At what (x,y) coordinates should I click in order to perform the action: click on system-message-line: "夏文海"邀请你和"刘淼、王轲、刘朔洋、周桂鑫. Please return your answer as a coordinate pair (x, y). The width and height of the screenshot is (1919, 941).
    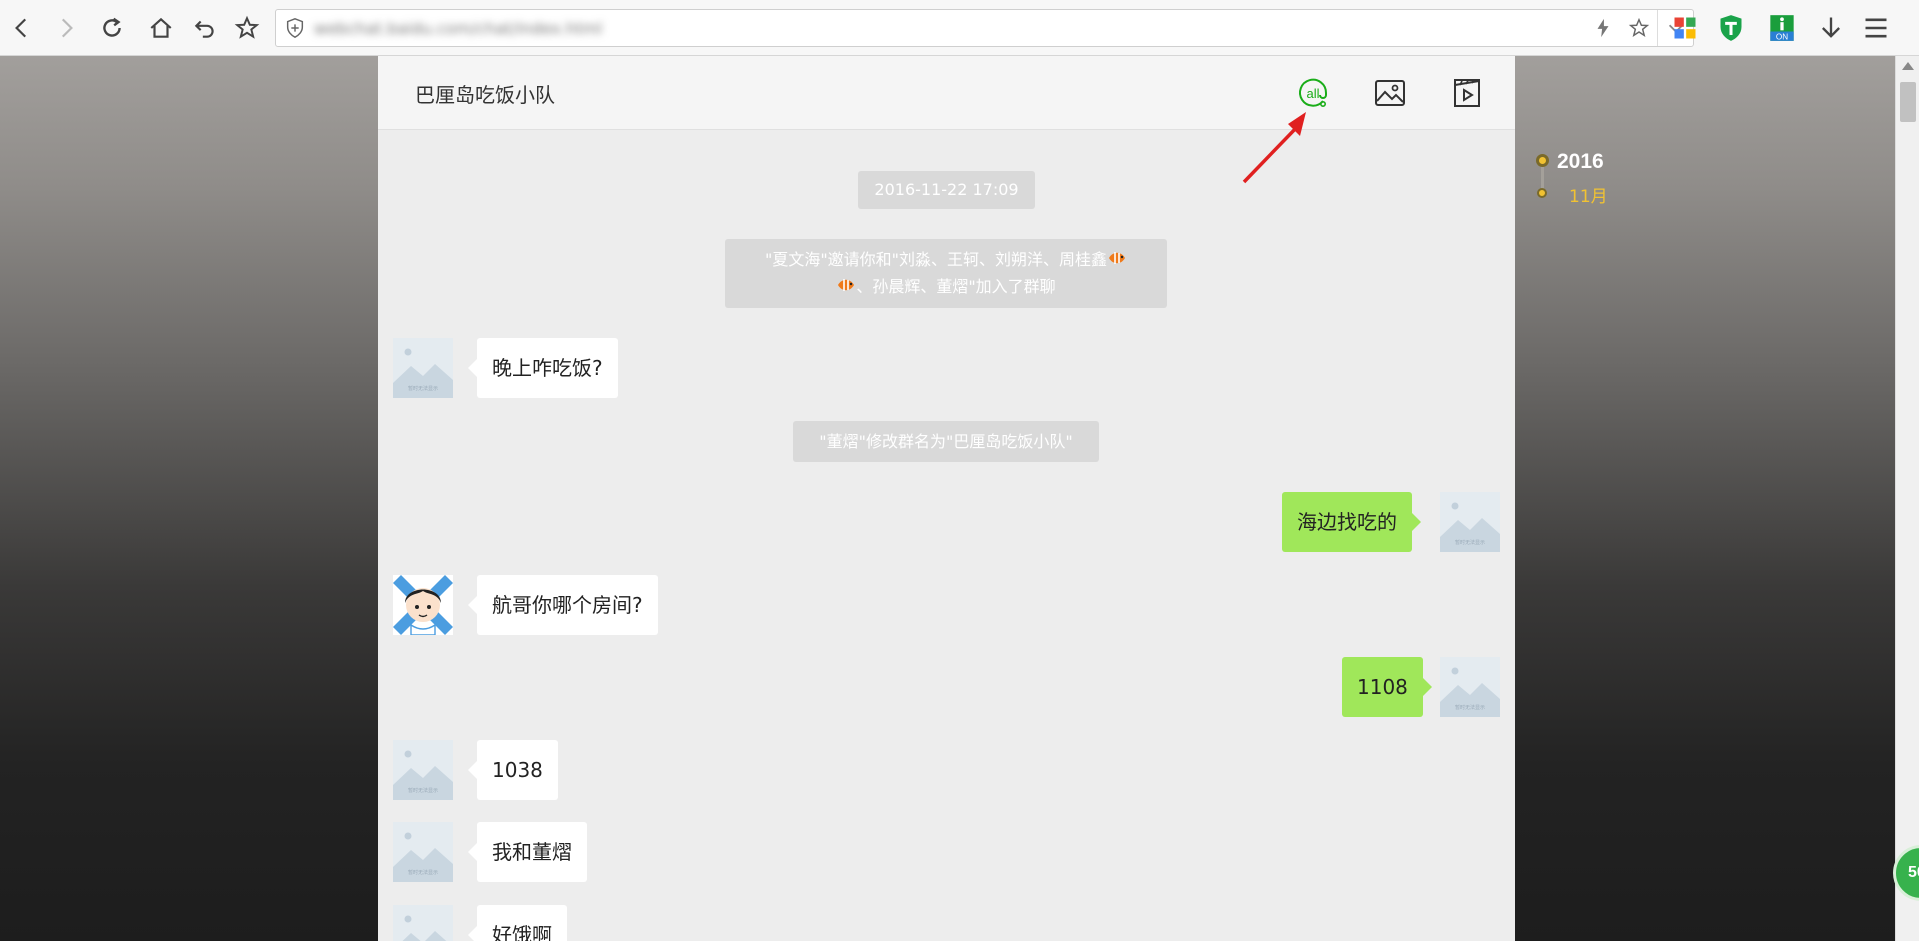
    Looking at the image, I should click on (946, 259).